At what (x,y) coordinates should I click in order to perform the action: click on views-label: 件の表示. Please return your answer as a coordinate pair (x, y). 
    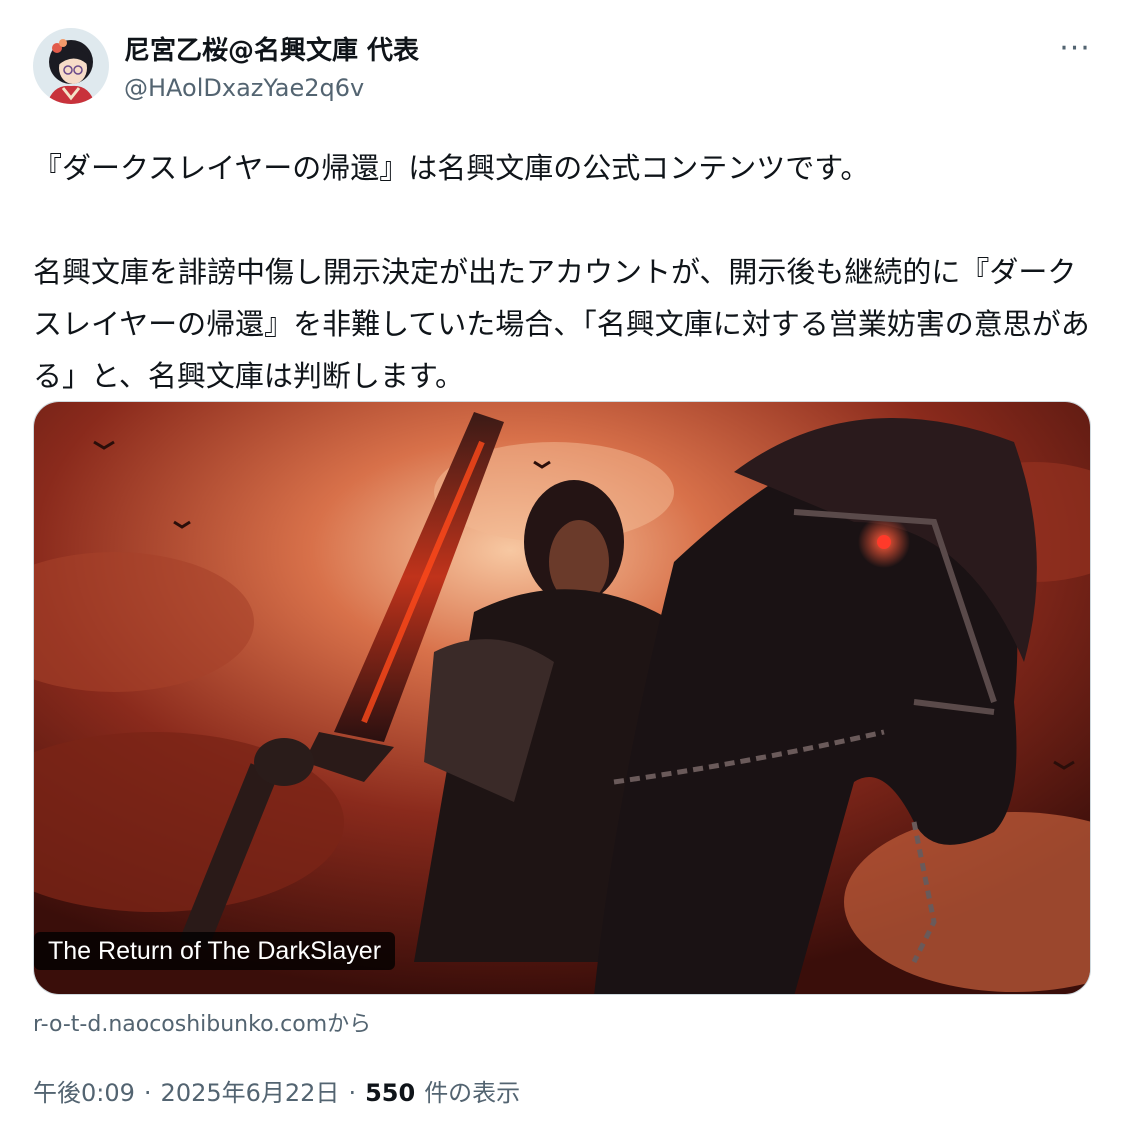
    Looking at the image, I should click on (472, 1093).